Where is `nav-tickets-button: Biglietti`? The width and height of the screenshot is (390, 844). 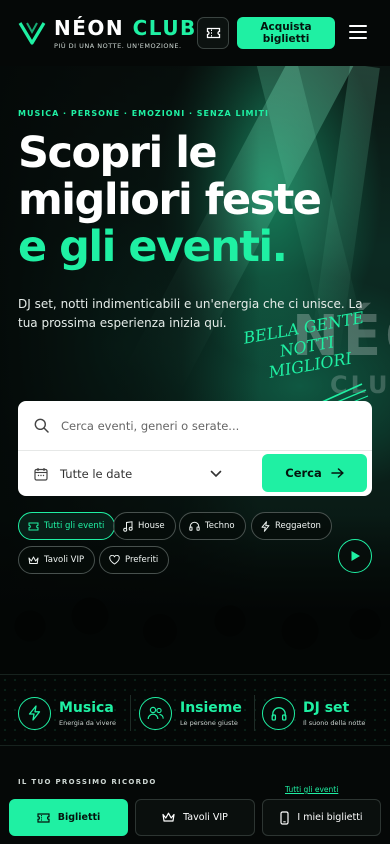
nav-tickets-button: Biglietti is located at coordinates (68, 817).